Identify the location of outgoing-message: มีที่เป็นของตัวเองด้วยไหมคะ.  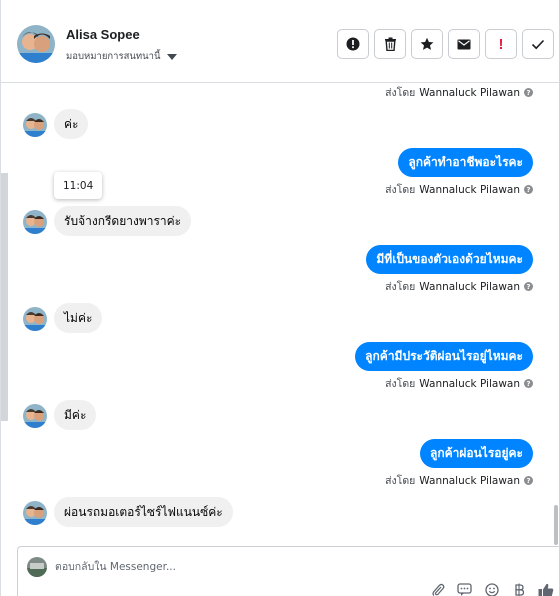
(449, 259).